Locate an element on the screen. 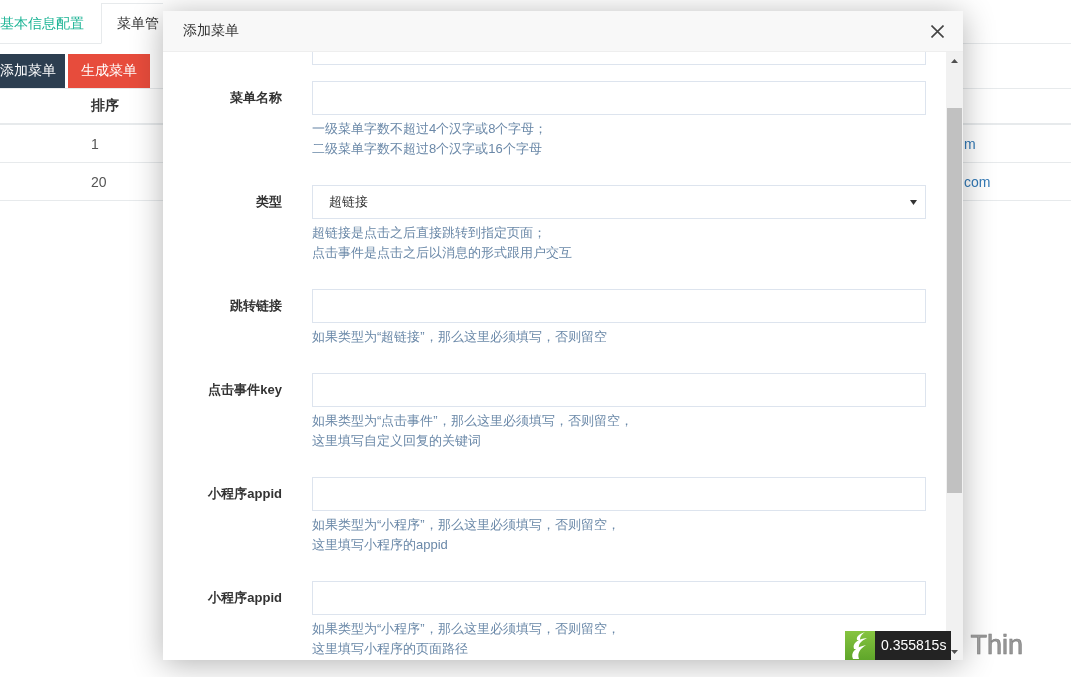 This screenshot has width=1071, height=677. help-text: 如果类型为“点击事件”，那么这里必须填写，否则留空， 这里填写自定义回复的关键词 is located at coordinates (472, 431).